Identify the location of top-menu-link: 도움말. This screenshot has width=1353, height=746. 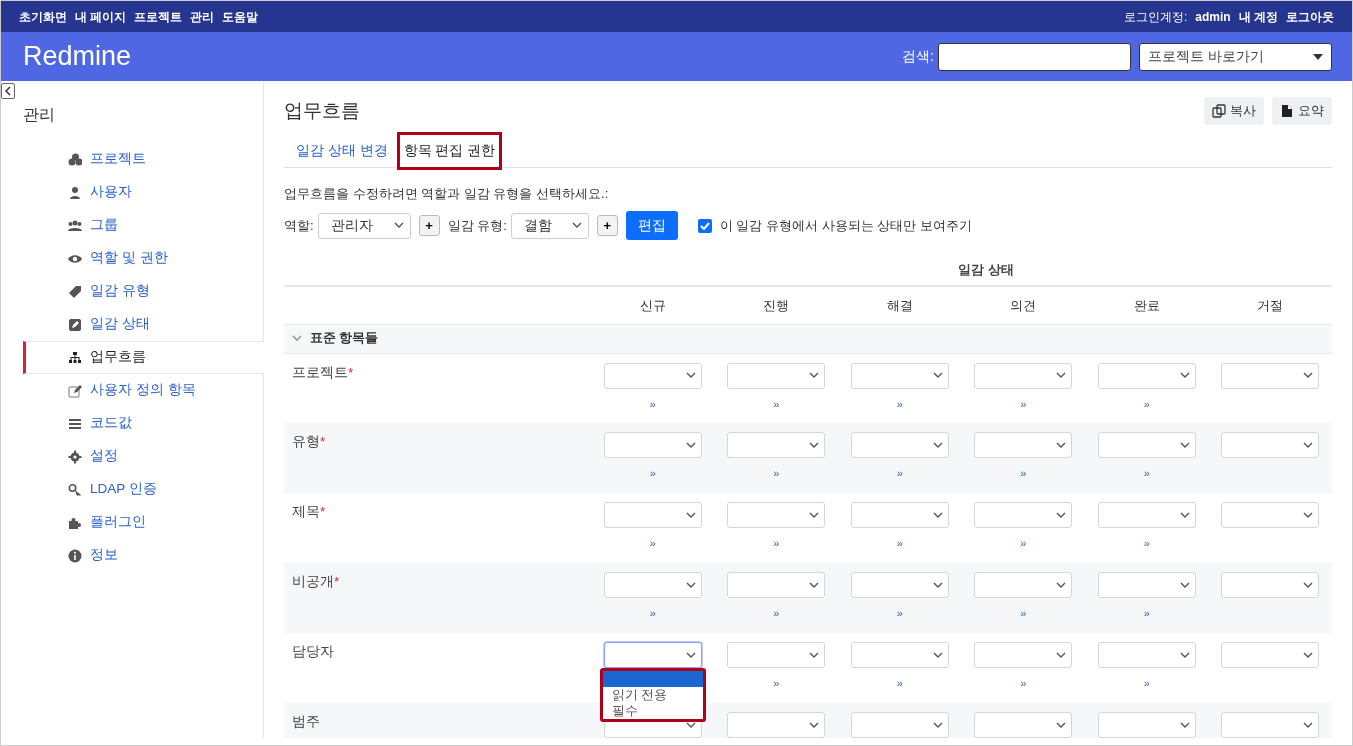
(240, 16).